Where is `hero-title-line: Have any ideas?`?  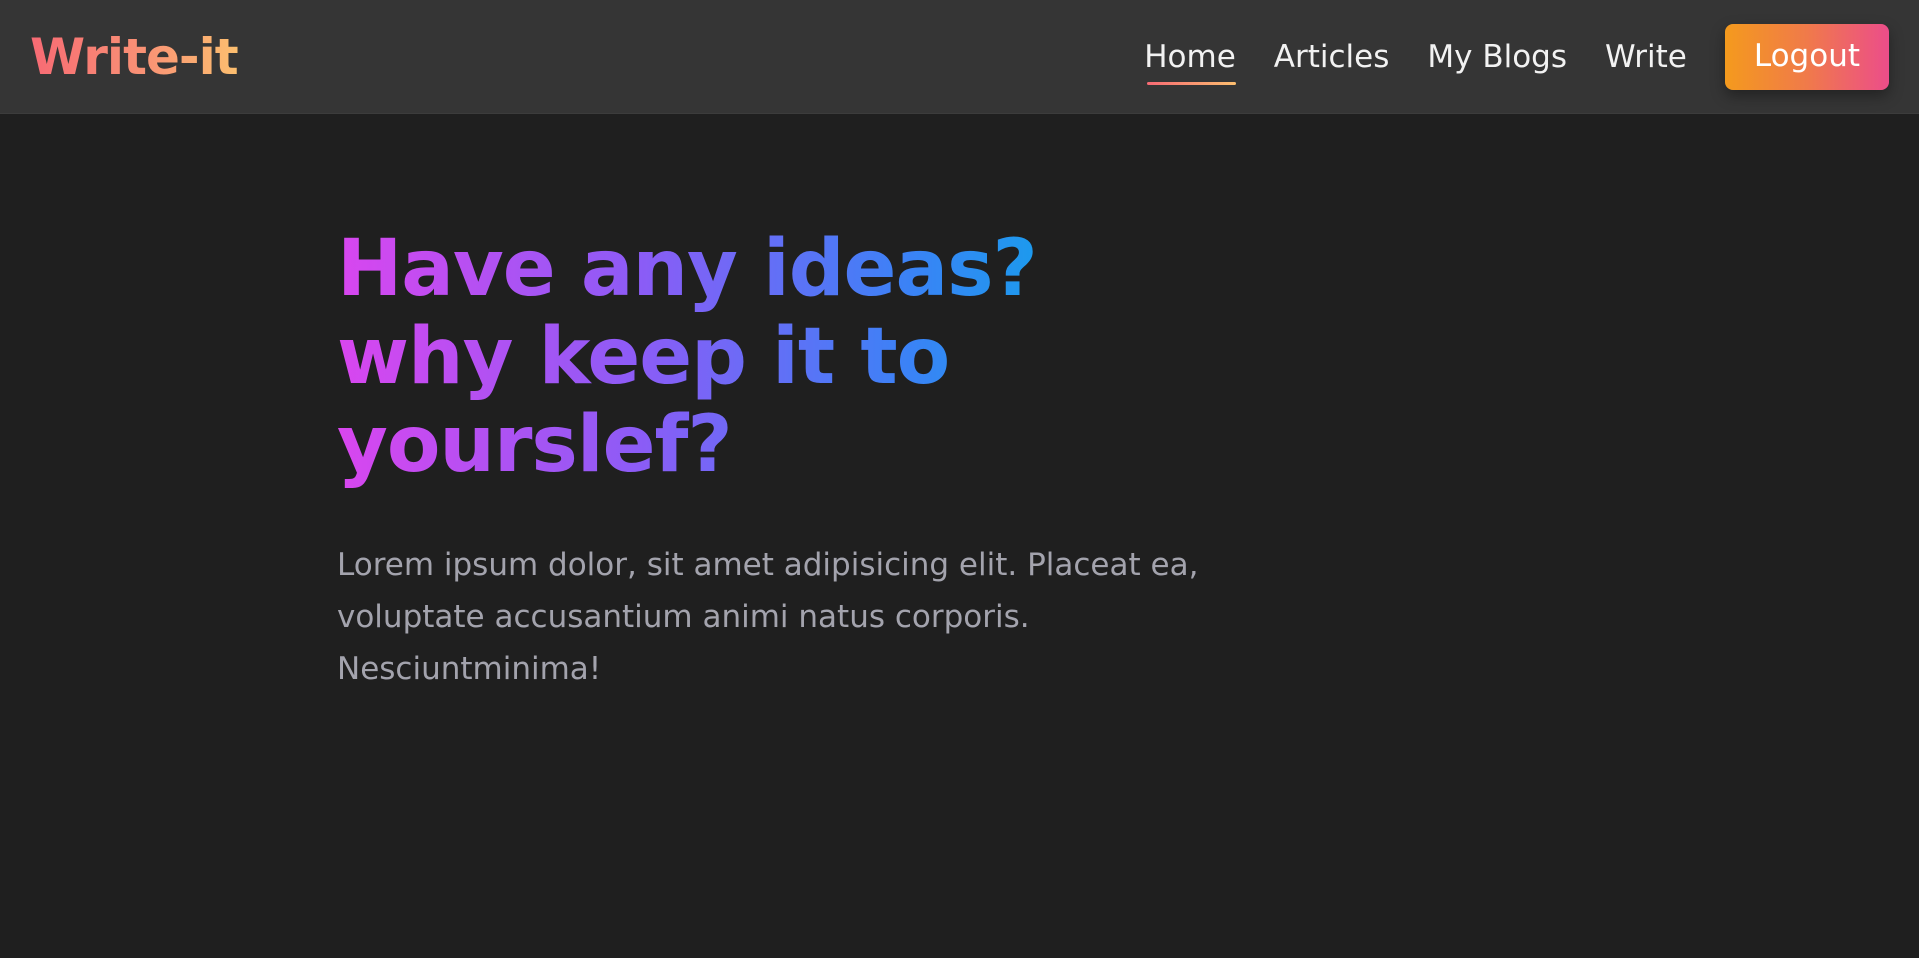 hero-title-line: Have any ideas? is located at coordinates (687, 269).